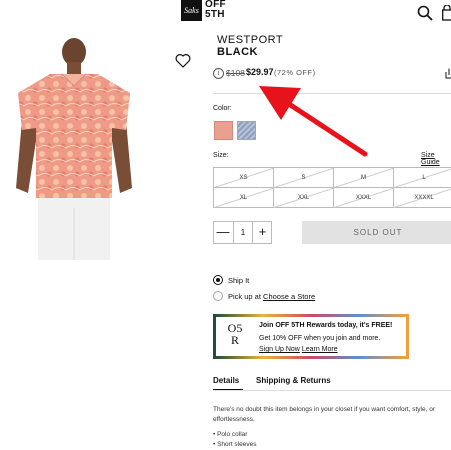  Describe the element at coordinates (425, 13) in the screenshot. I see `search-icon` at that location.